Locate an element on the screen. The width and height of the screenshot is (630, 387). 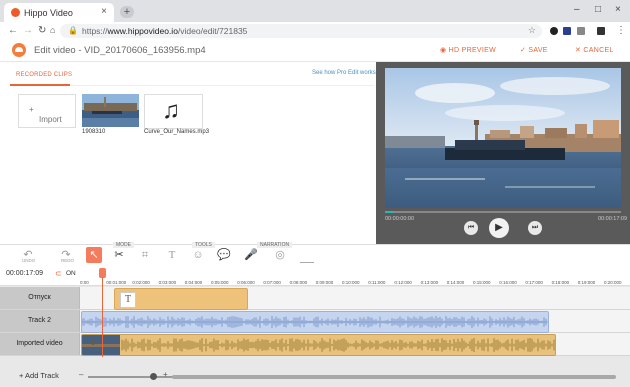
track-label: Track 2 is located at coordinates (40, 321).